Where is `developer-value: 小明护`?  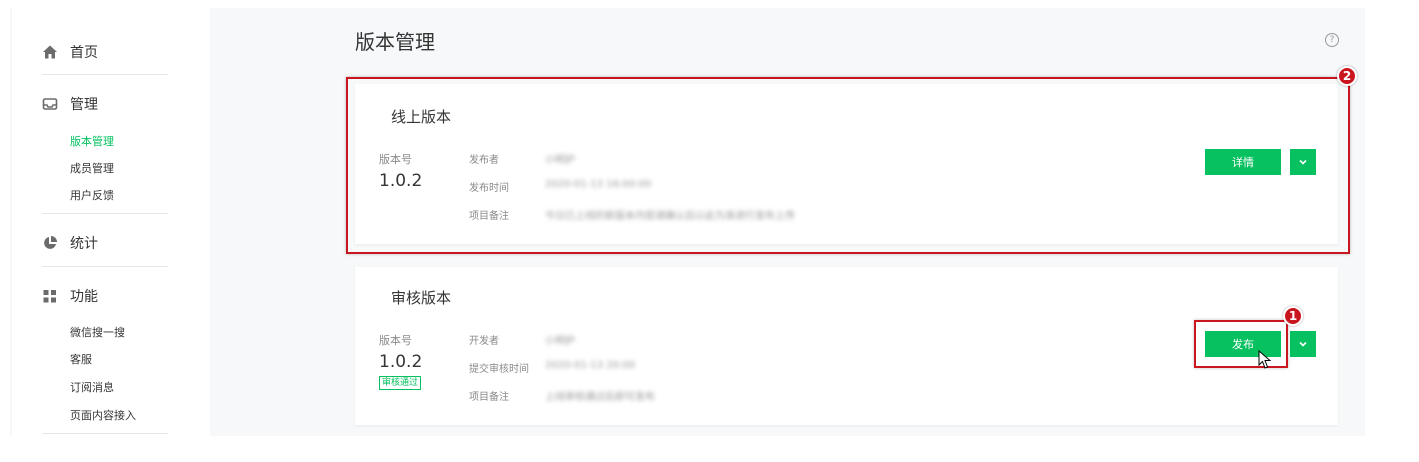 developer-value: 小明护 is located at coordinates (560, 341).